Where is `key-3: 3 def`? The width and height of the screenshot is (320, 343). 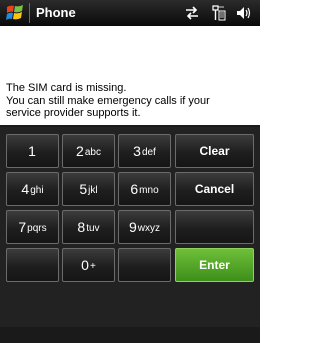
key-3: 3 def is located at coordinates (144, 151).